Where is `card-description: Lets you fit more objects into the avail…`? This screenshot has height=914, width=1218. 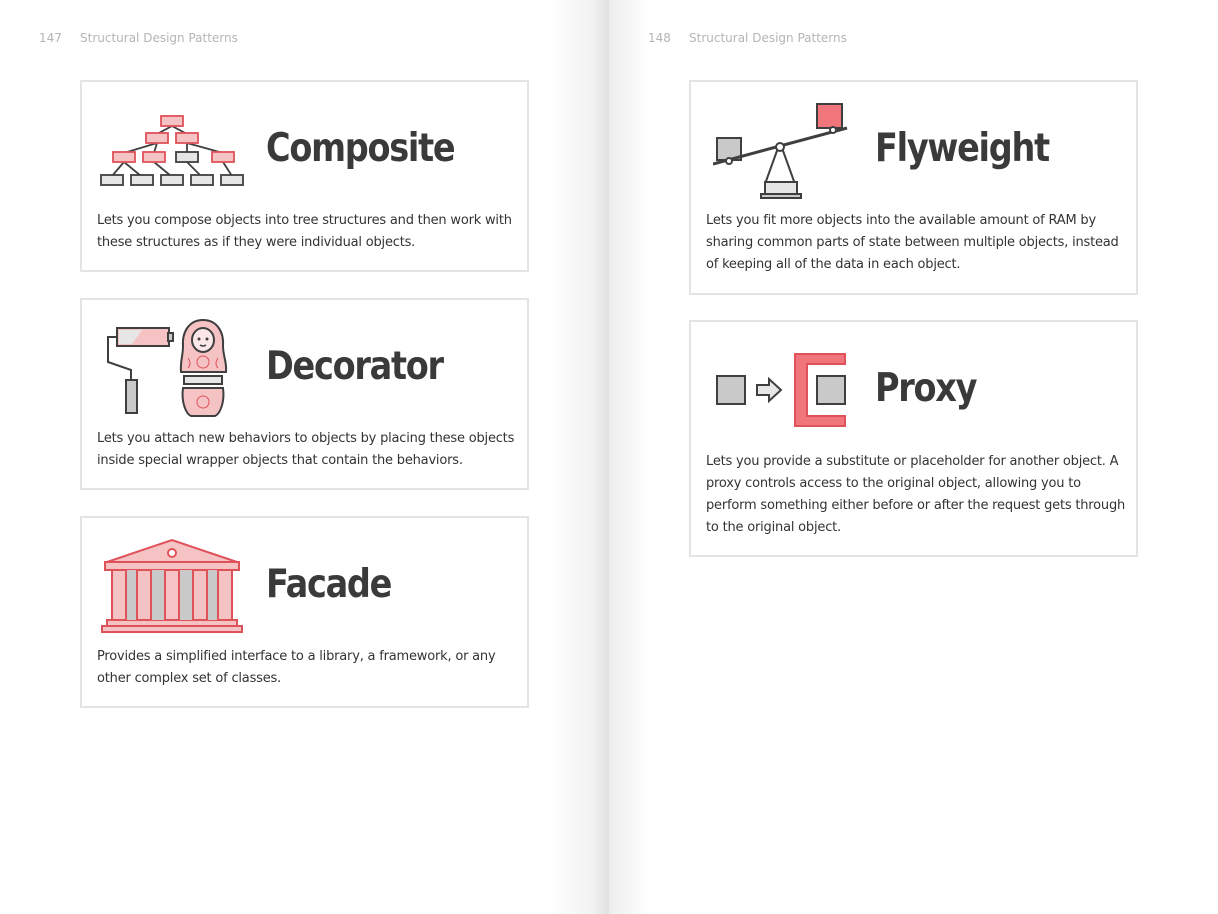
card-description: Lets you fit more objects into the avail… is located at coordinates (912, 242).